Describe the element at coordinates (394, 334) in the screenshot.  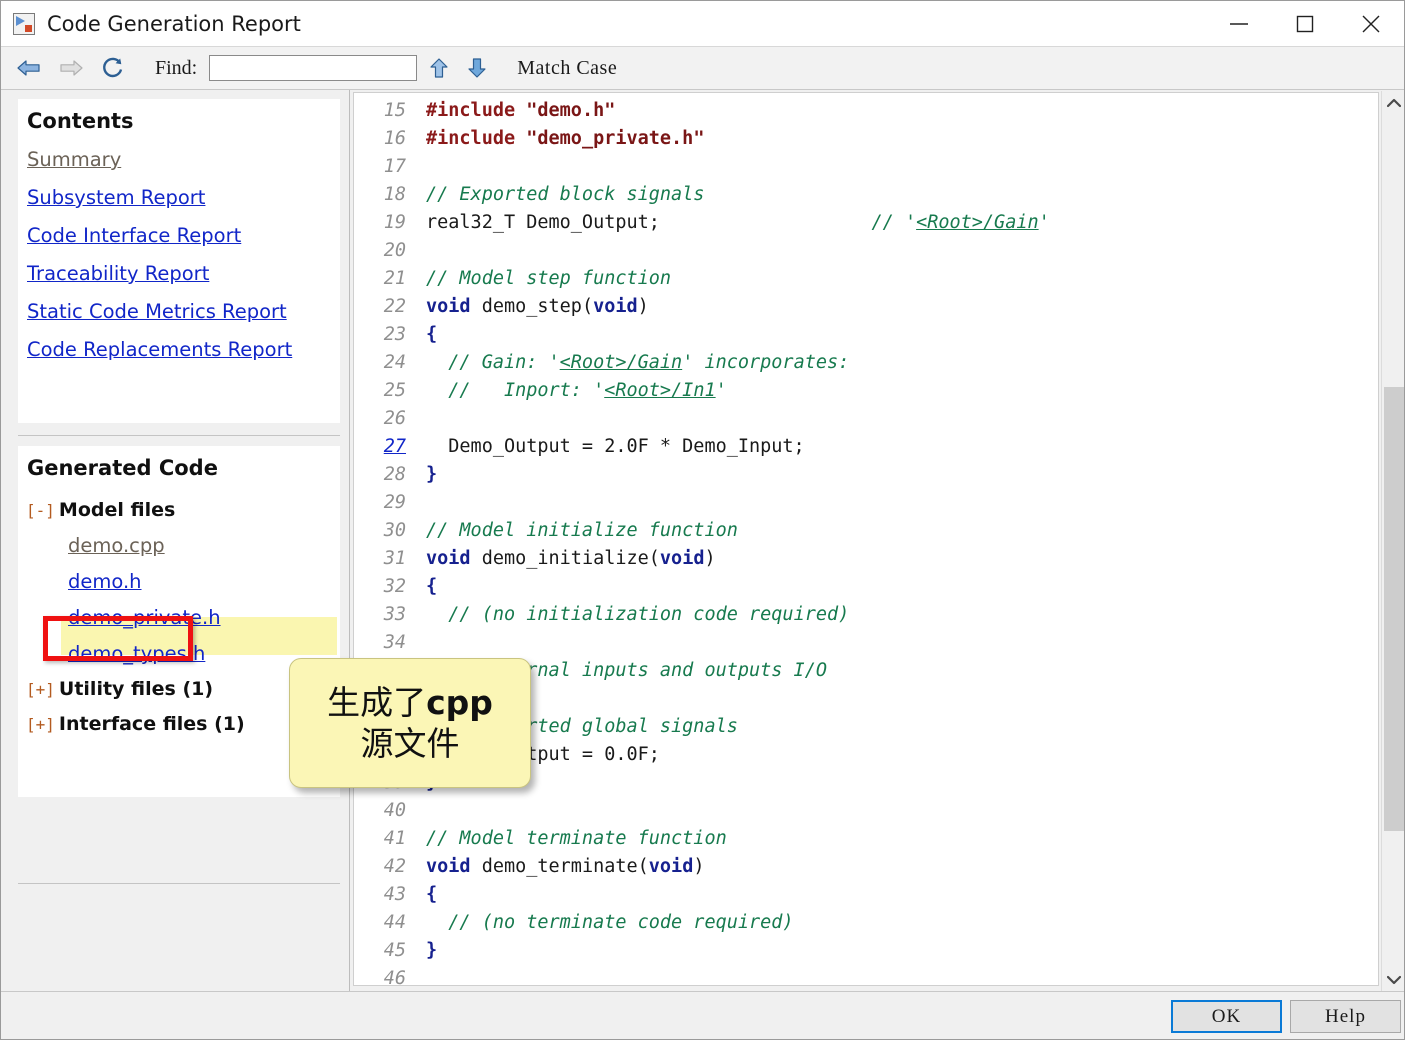
I see `code-line-number: 23` at that location.